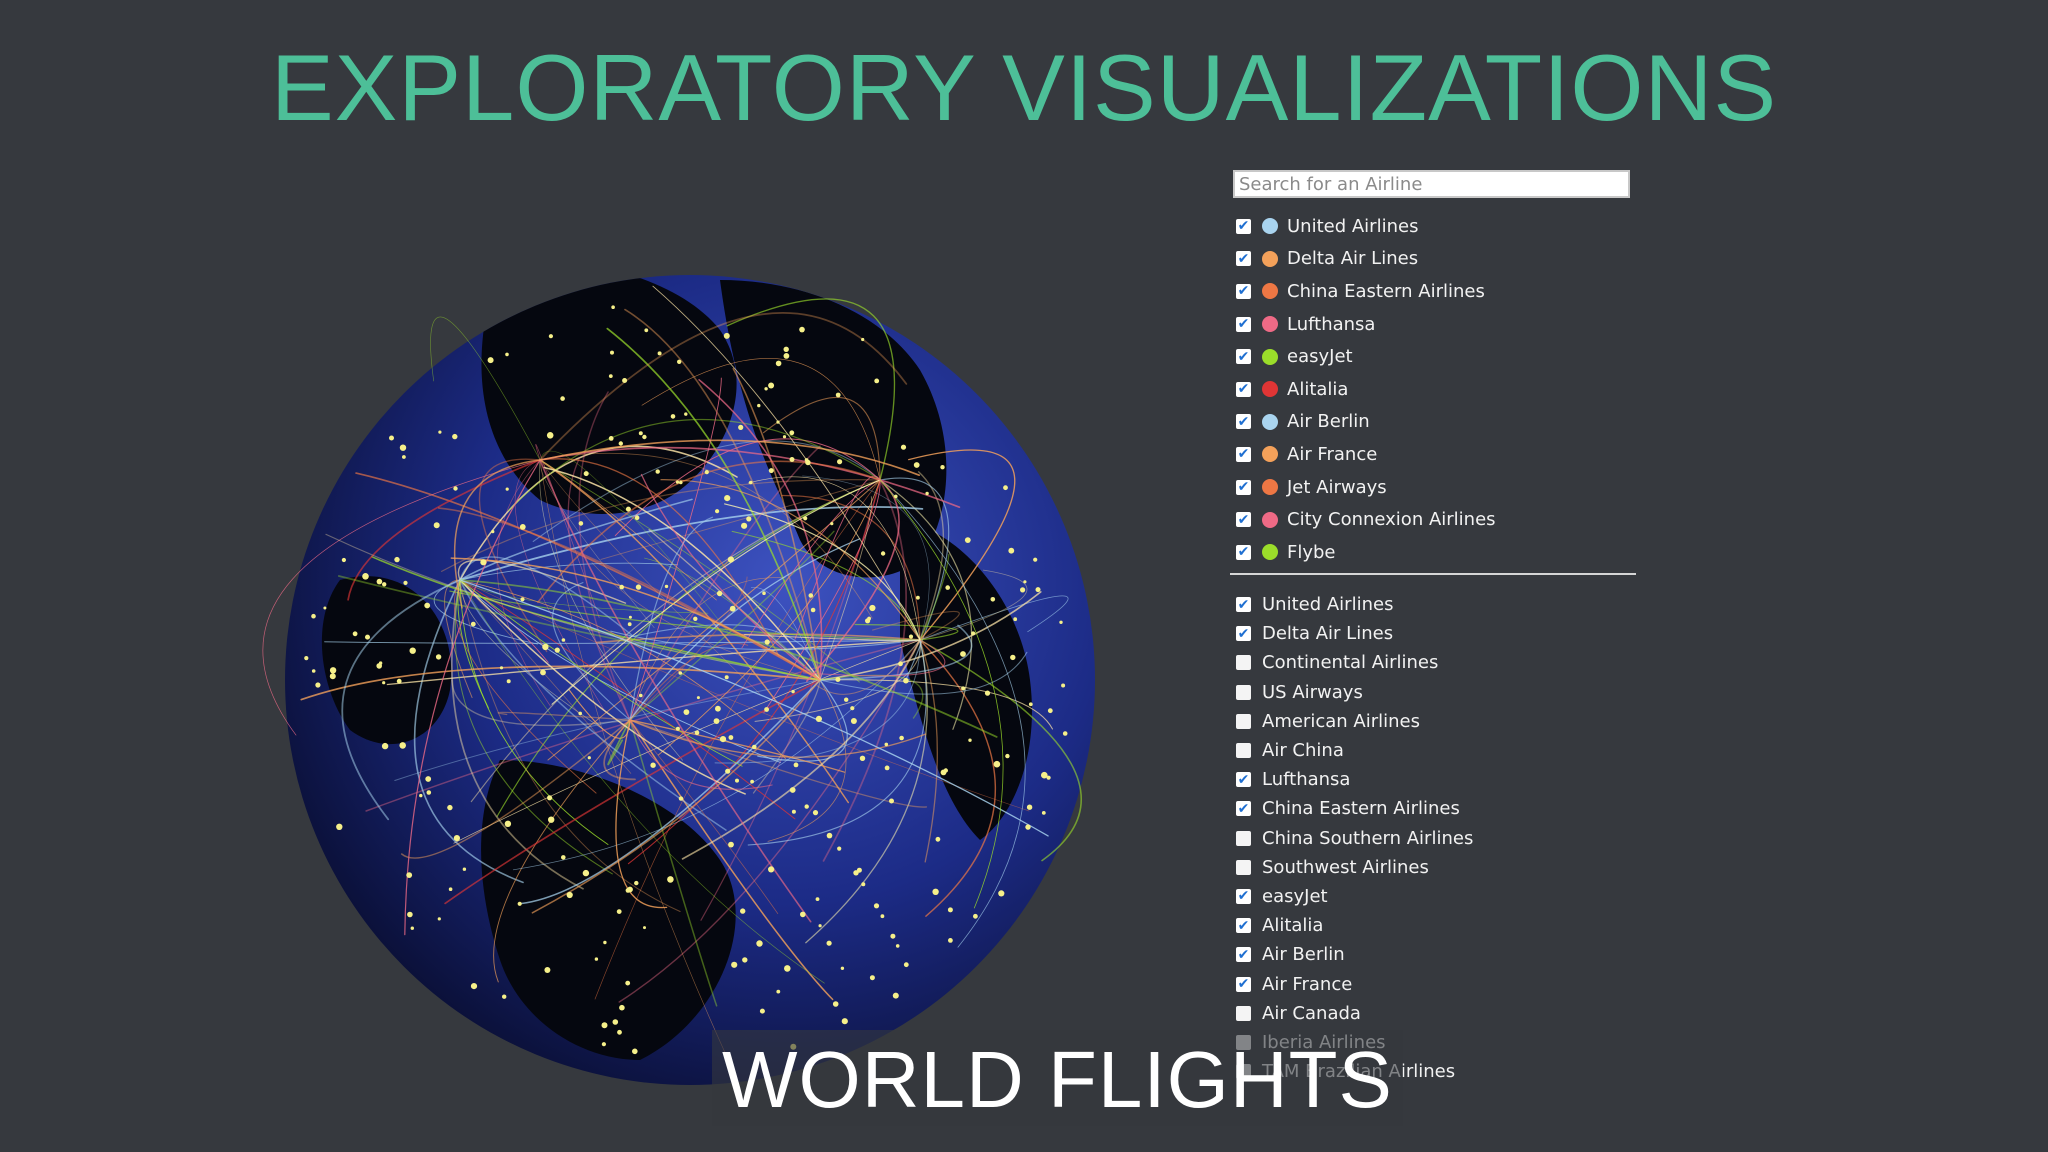 The height and width of the screenshot is (1152, 2048). I want to click on filter-label: Alitalia, so click(1293, 926).